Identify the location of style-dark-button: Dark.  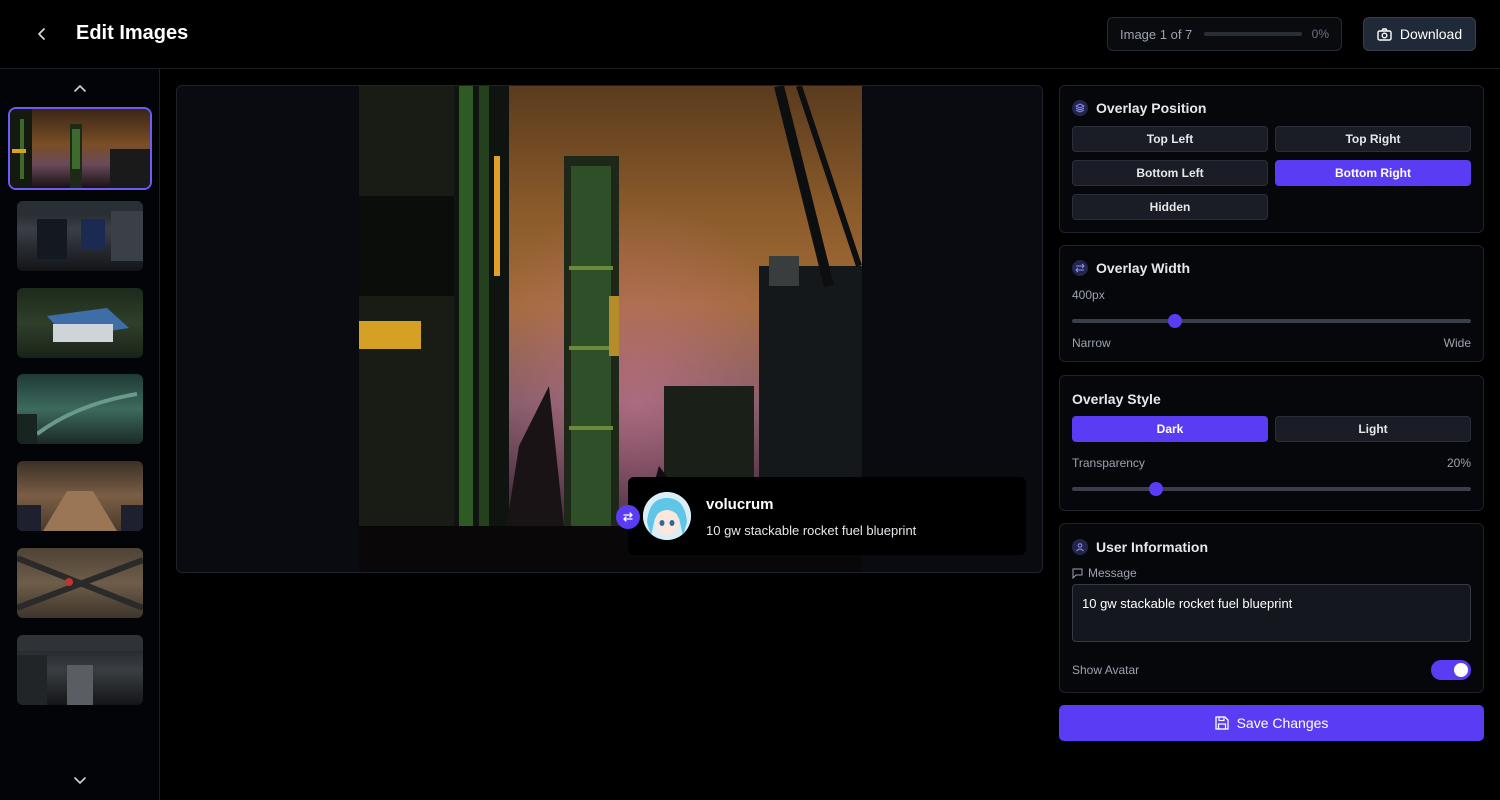
(1170, 429).